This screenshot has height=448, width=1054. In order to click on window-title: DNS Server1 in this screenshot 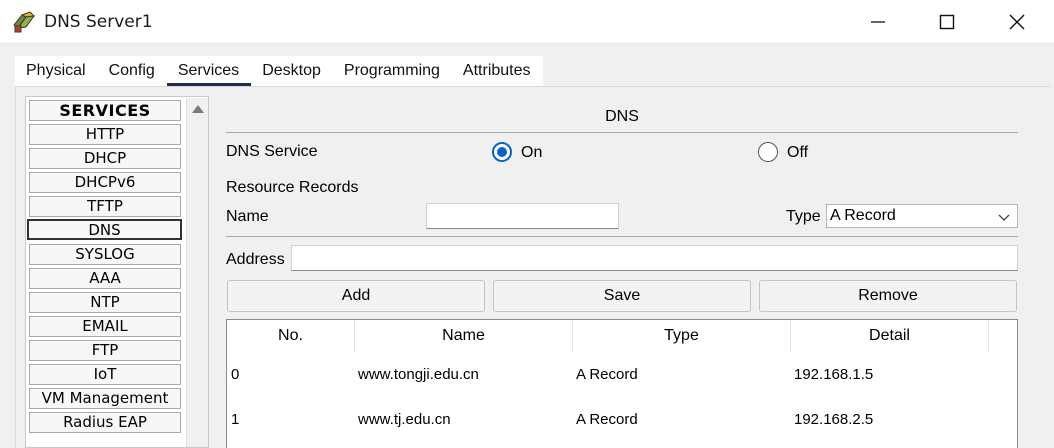, I will do `click(98, 22)`.